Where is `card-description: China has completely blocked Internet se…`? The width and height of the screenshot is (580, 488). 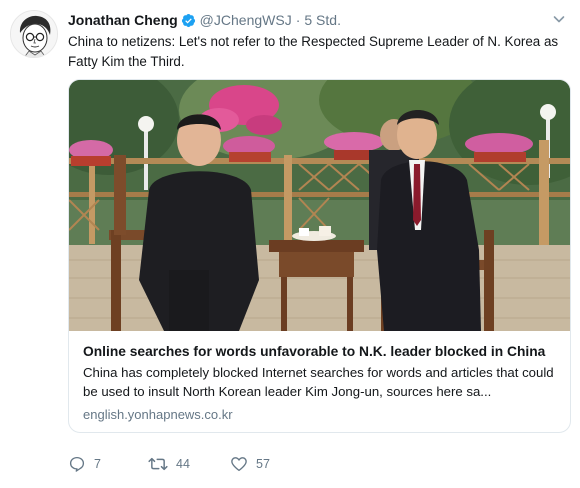 card-description: China has completely blocked Internet se… is located at coordinates (318, 382).